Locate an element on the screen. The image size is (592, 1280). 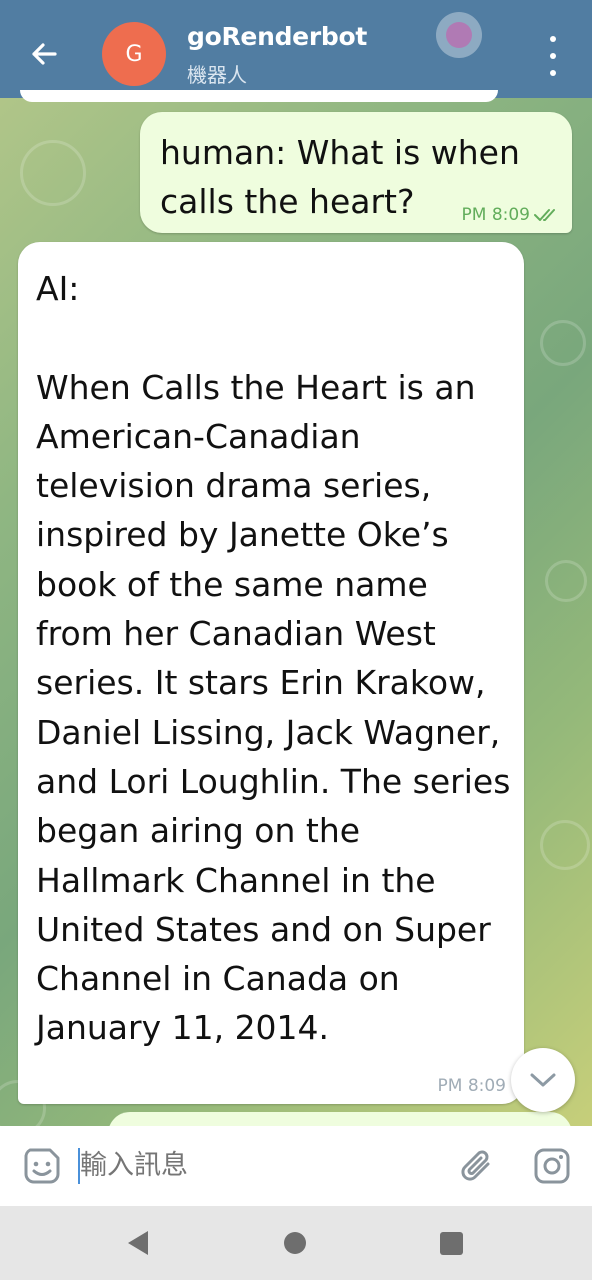
floating-overlay-bubble is located at coordinates (459, 35).